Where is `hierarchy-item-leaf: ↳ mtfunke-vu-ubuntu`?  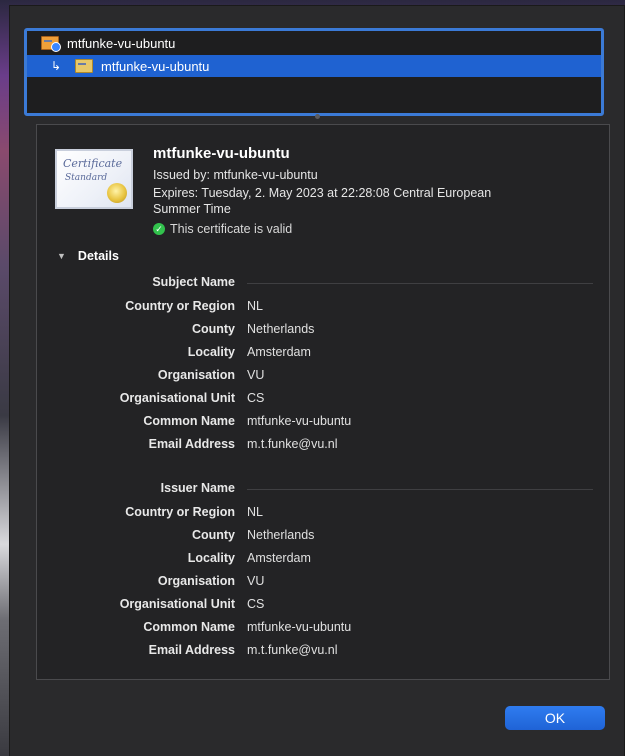 hierarchy-item-leaf: ↳ mtfunke-vu-ubuntu is located at coordinates (314, 66).